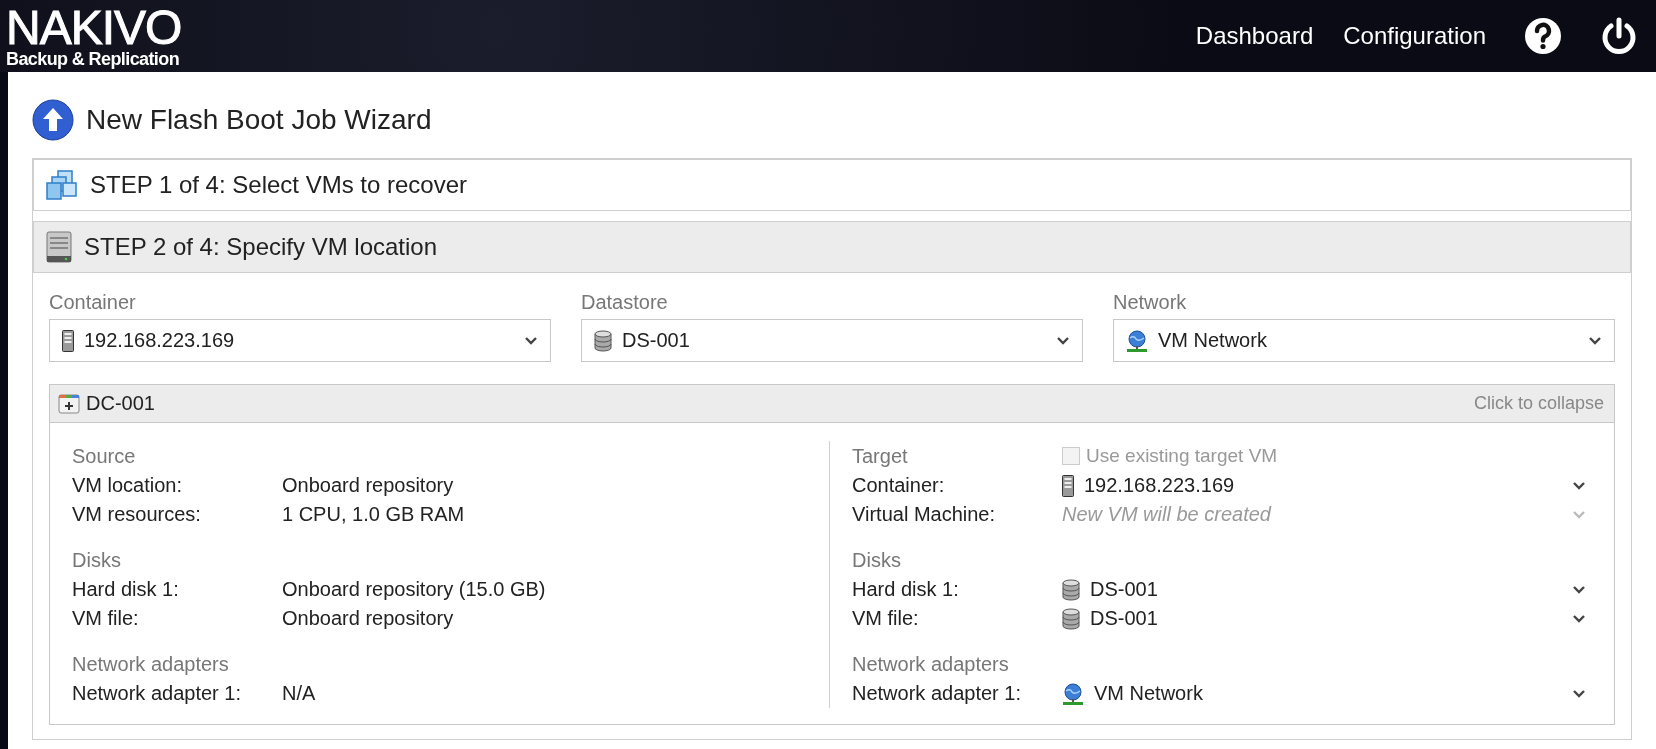 The image size is (1656, 749). Describe the element at coordinates (128, 485) in the screenshot. I see `row-label: VM location:` at that location.